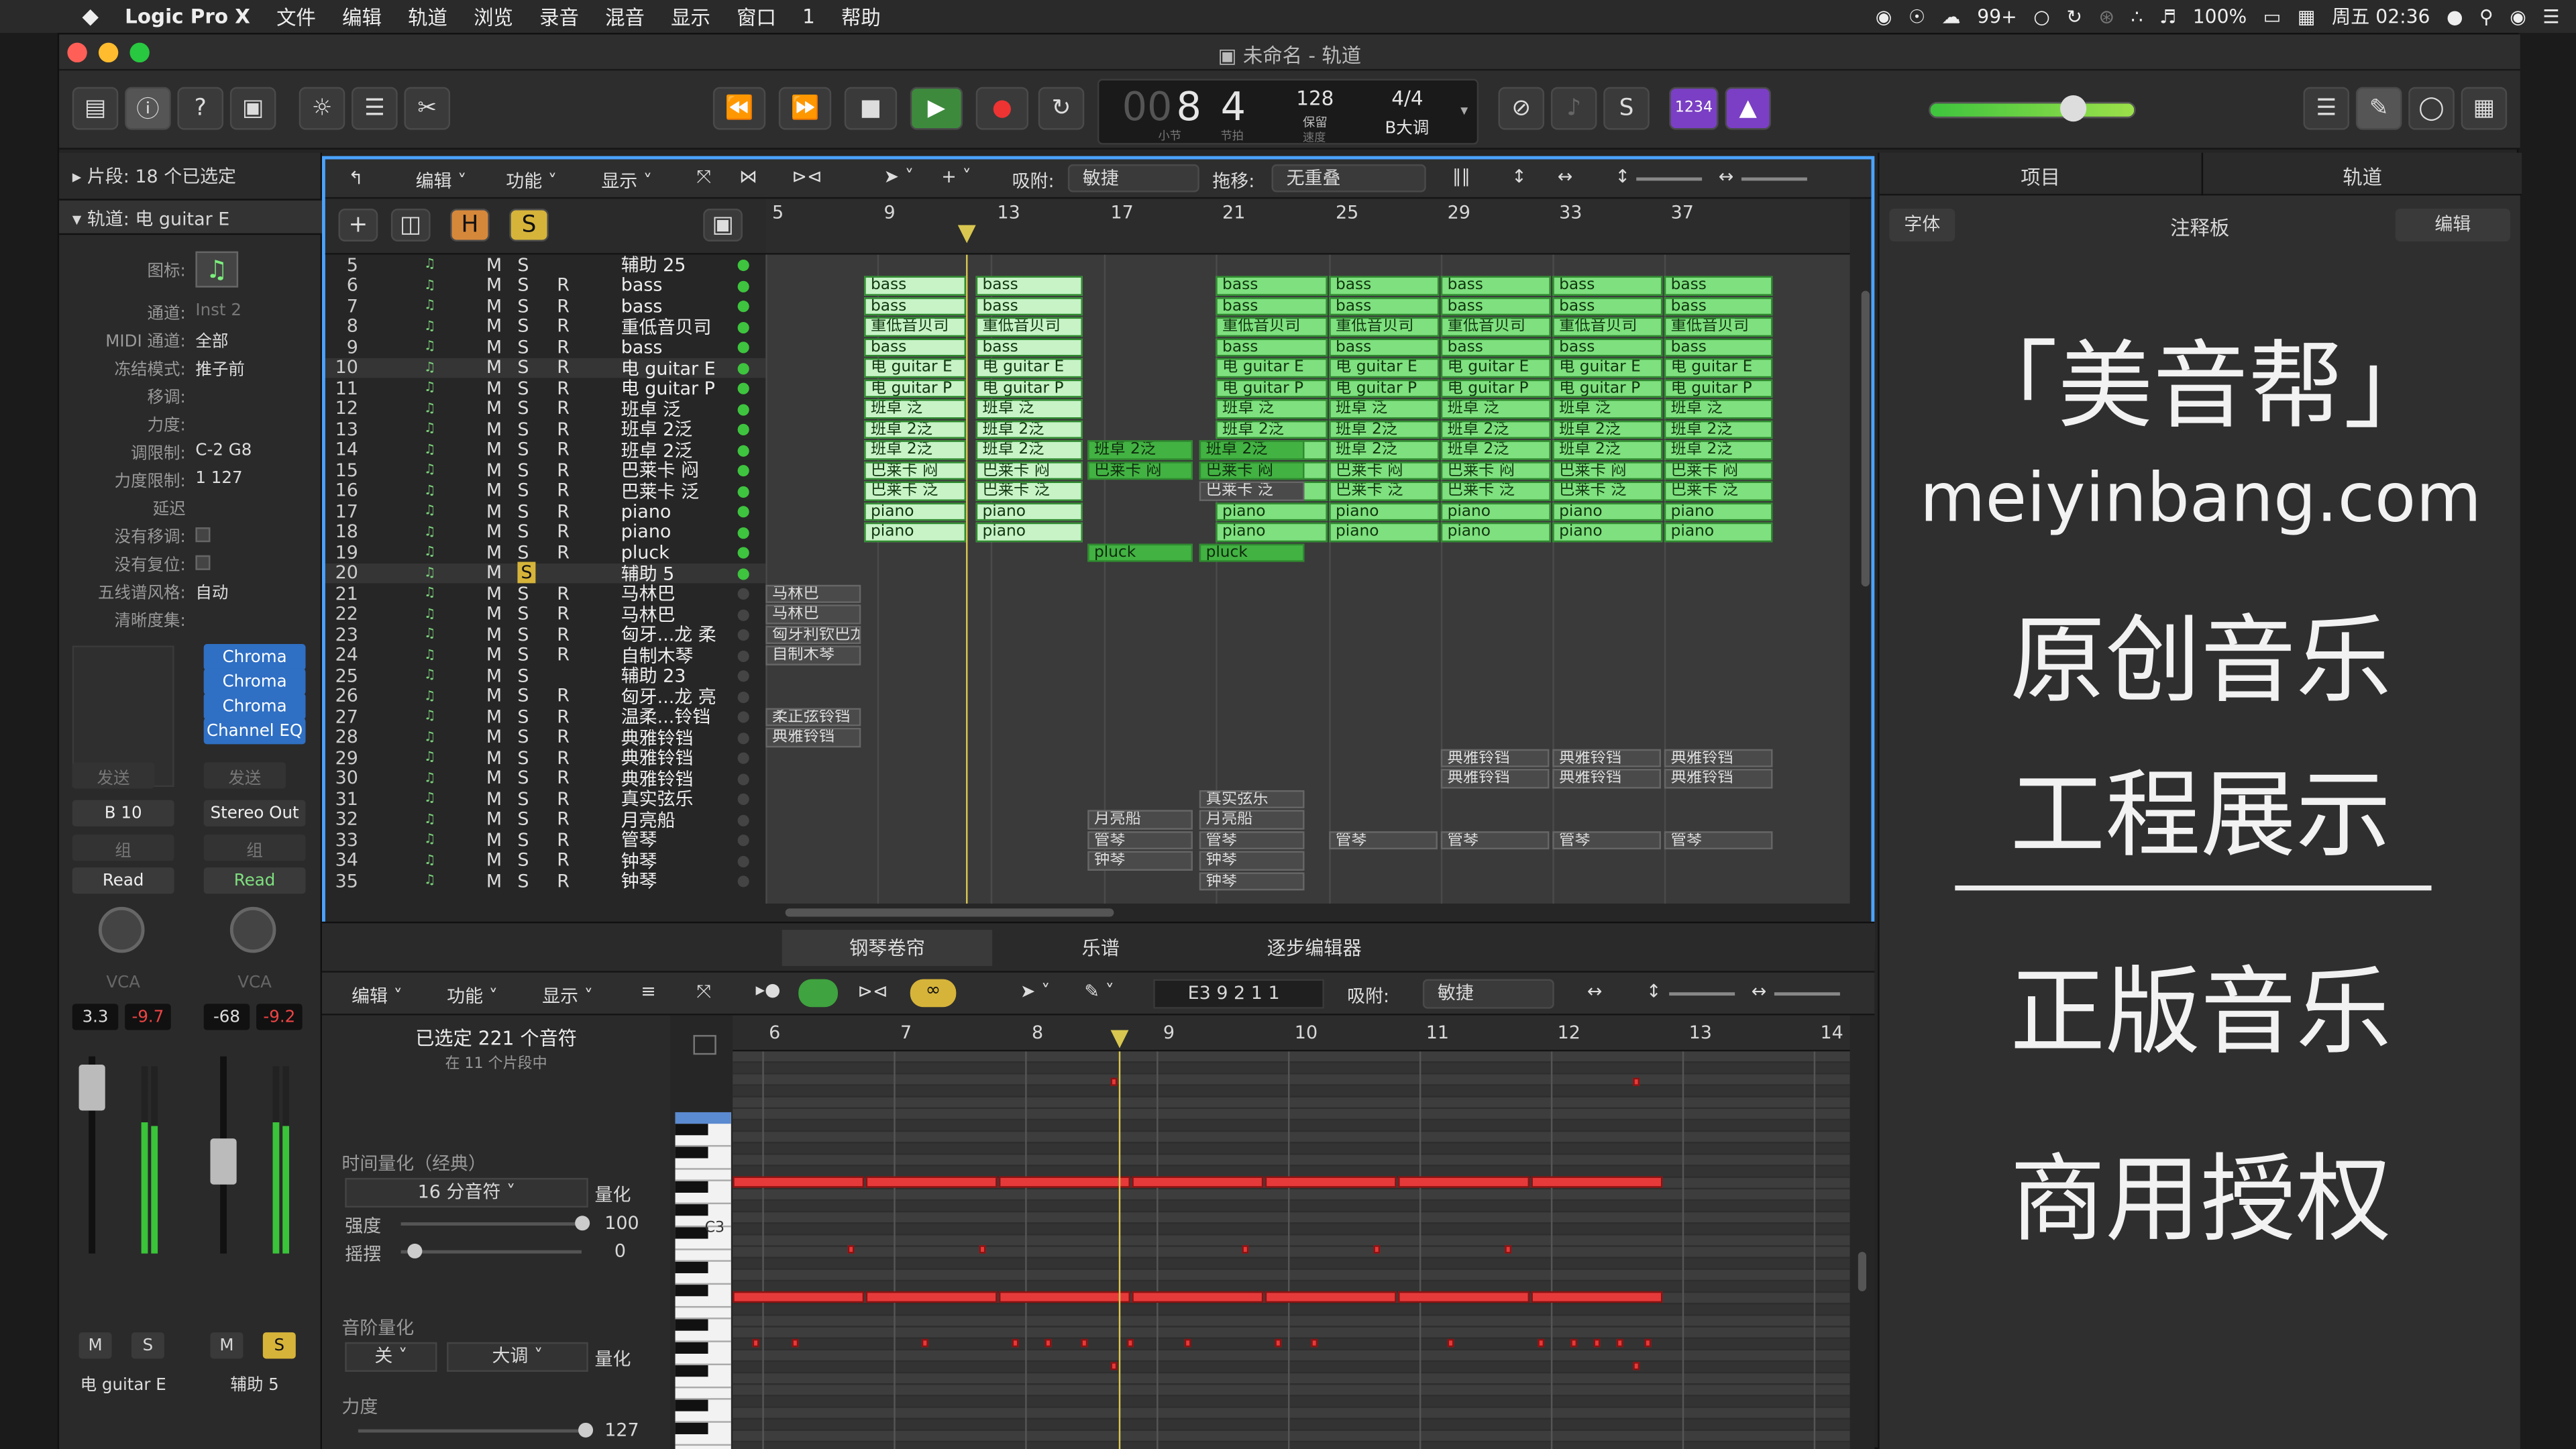 The width and height of the screenshot is (2576, 1449). Describe the element at coordinates (1759, 991) in the screenshot. I see `editor-hzoom-icon: ↔` at that location.